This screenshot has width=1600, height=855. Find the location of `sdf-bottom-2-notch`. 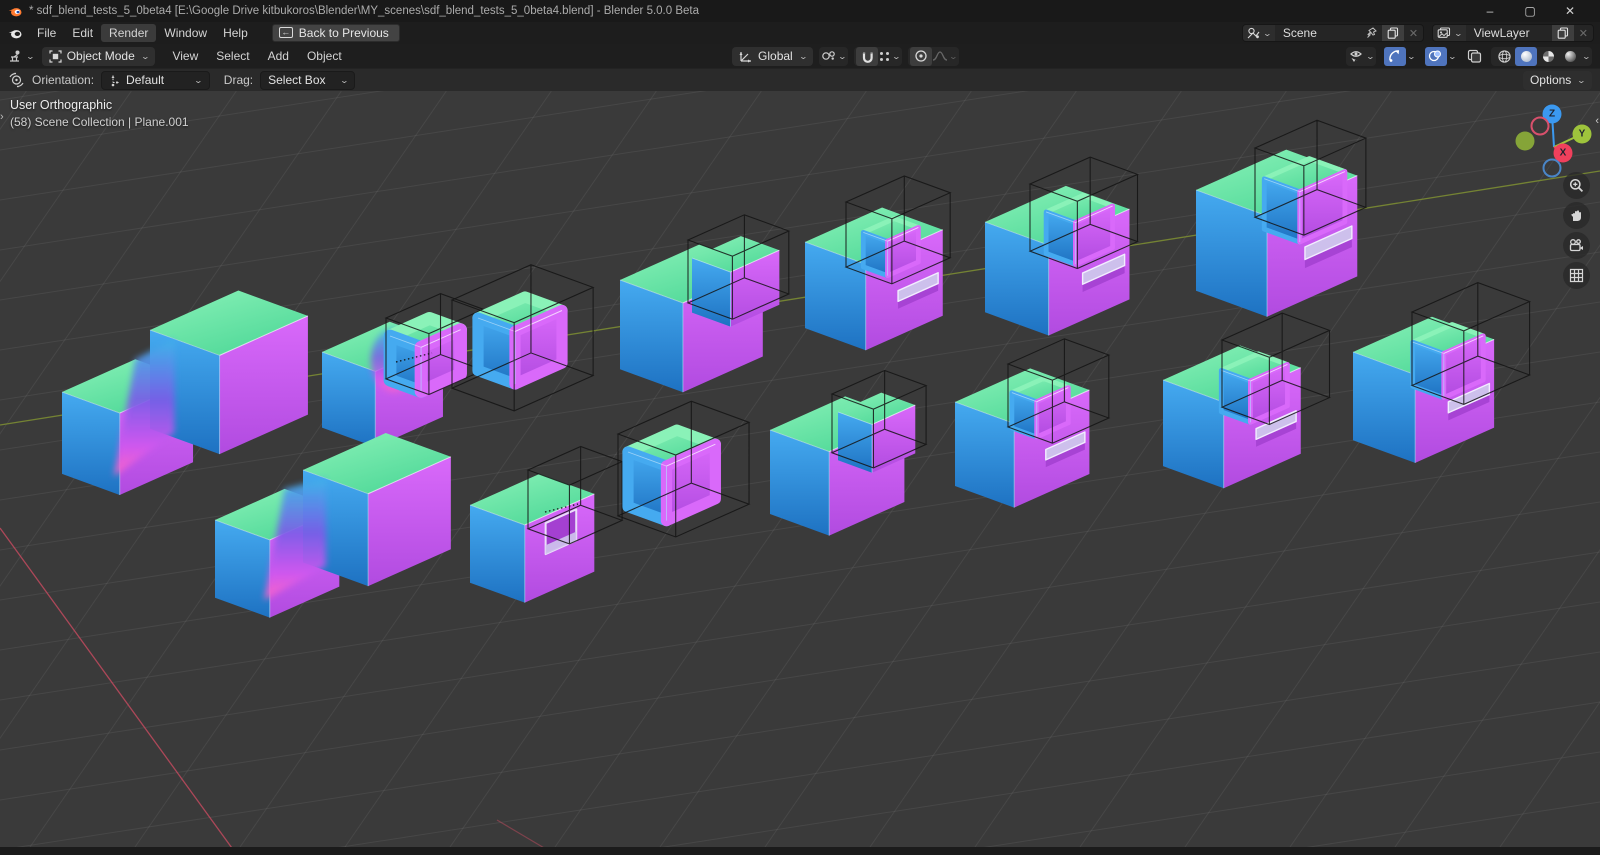

sdf-bottom-2-notch is located at coordinates (546, 524).